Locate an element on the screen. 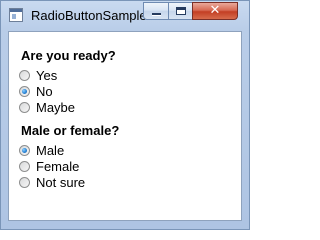 This screenshot has width=320, height=240. close-button: ✕ is located at coordinates (215, 11).